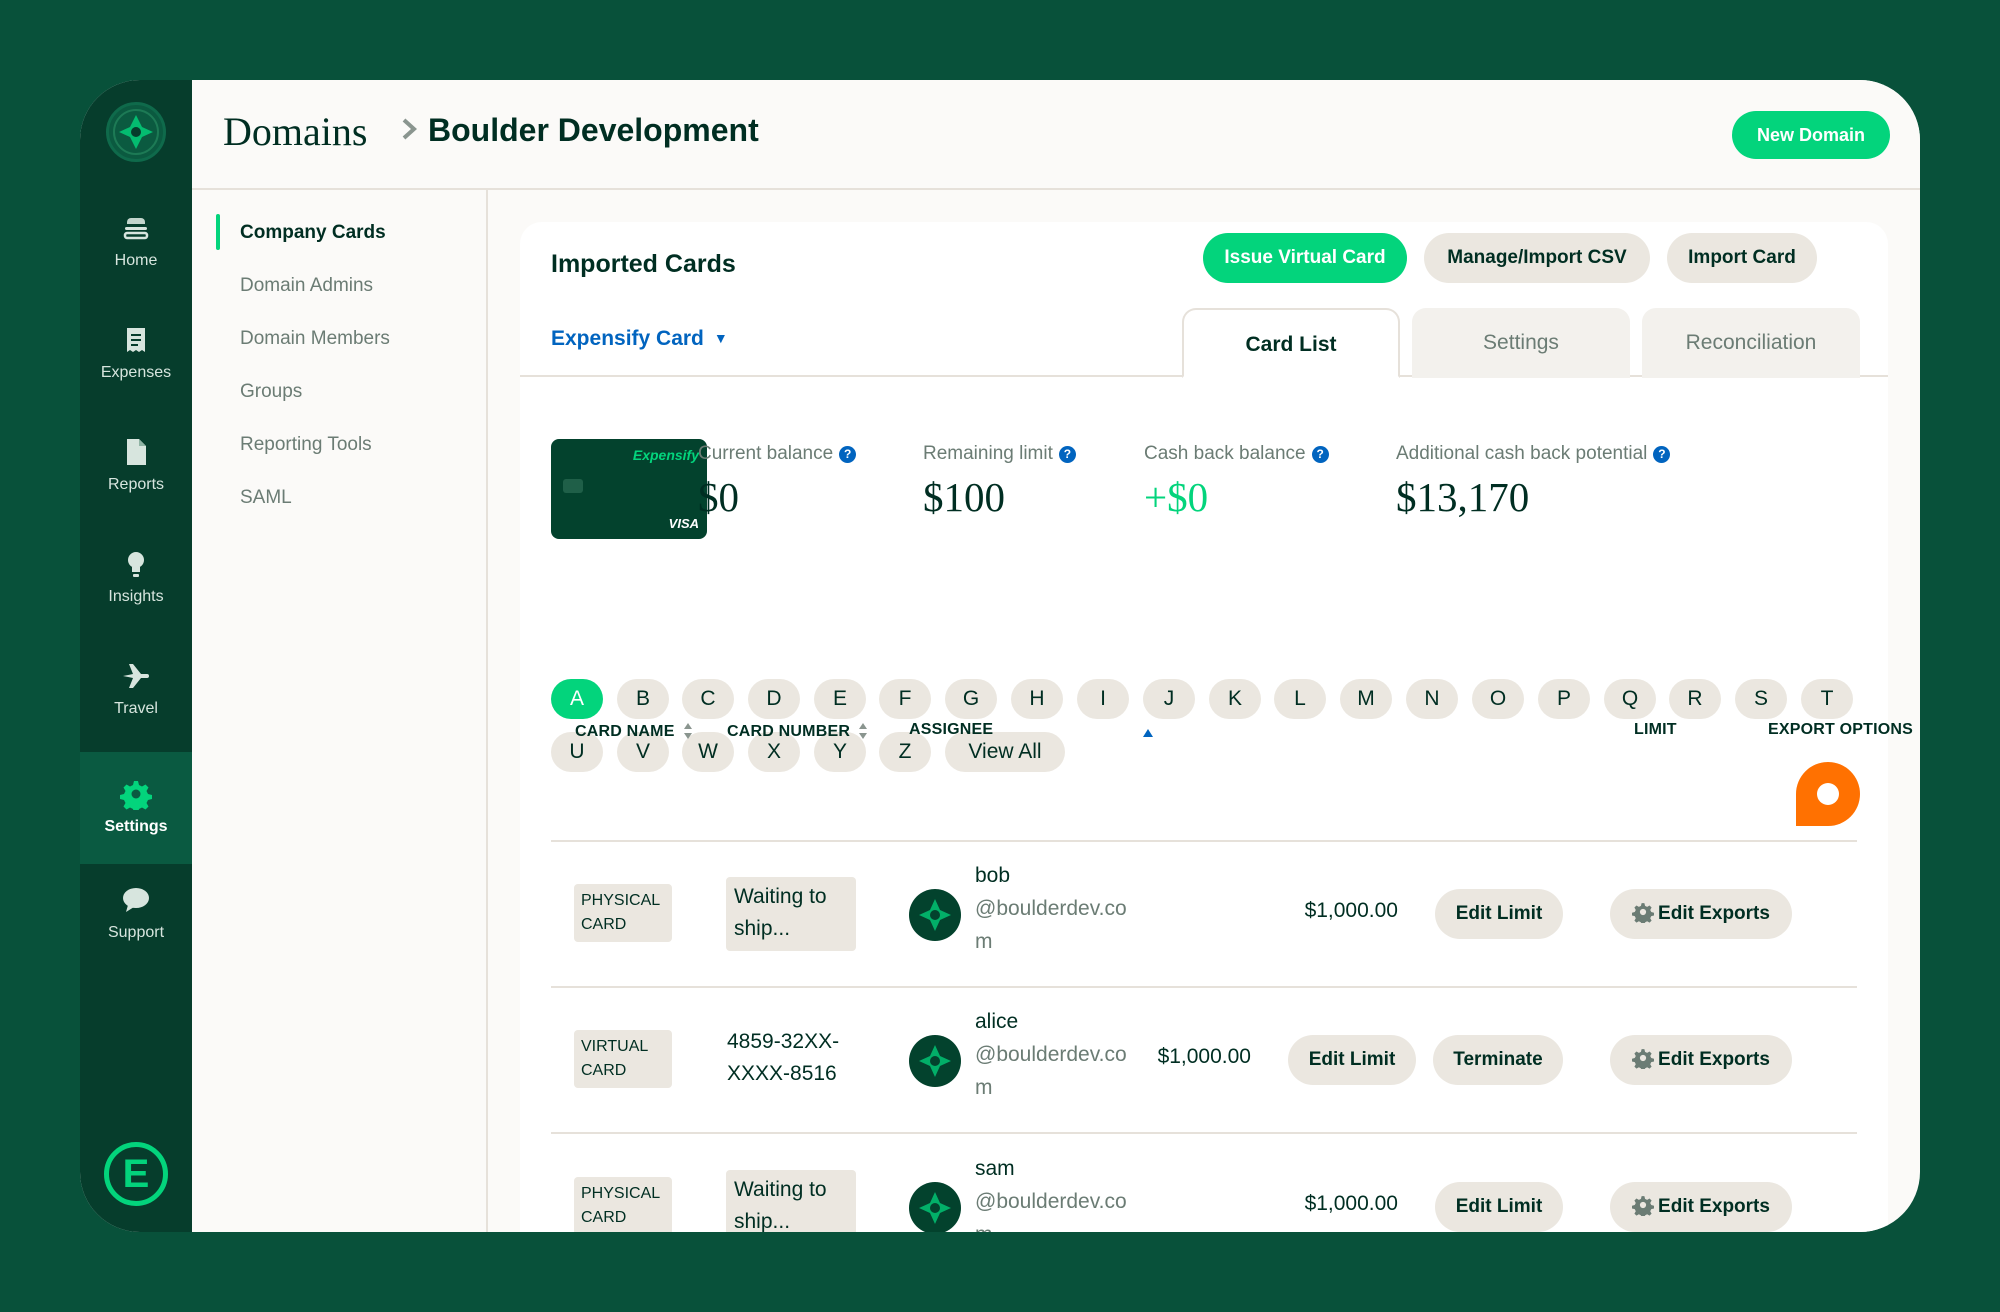 Image resolution: width=2000 pixels, height=1312 pixels. What do you see at coordinates (789, 731) in the screenshot?
I see `column-header-label: CARD NUMBER` at bounding box center [789, 731].